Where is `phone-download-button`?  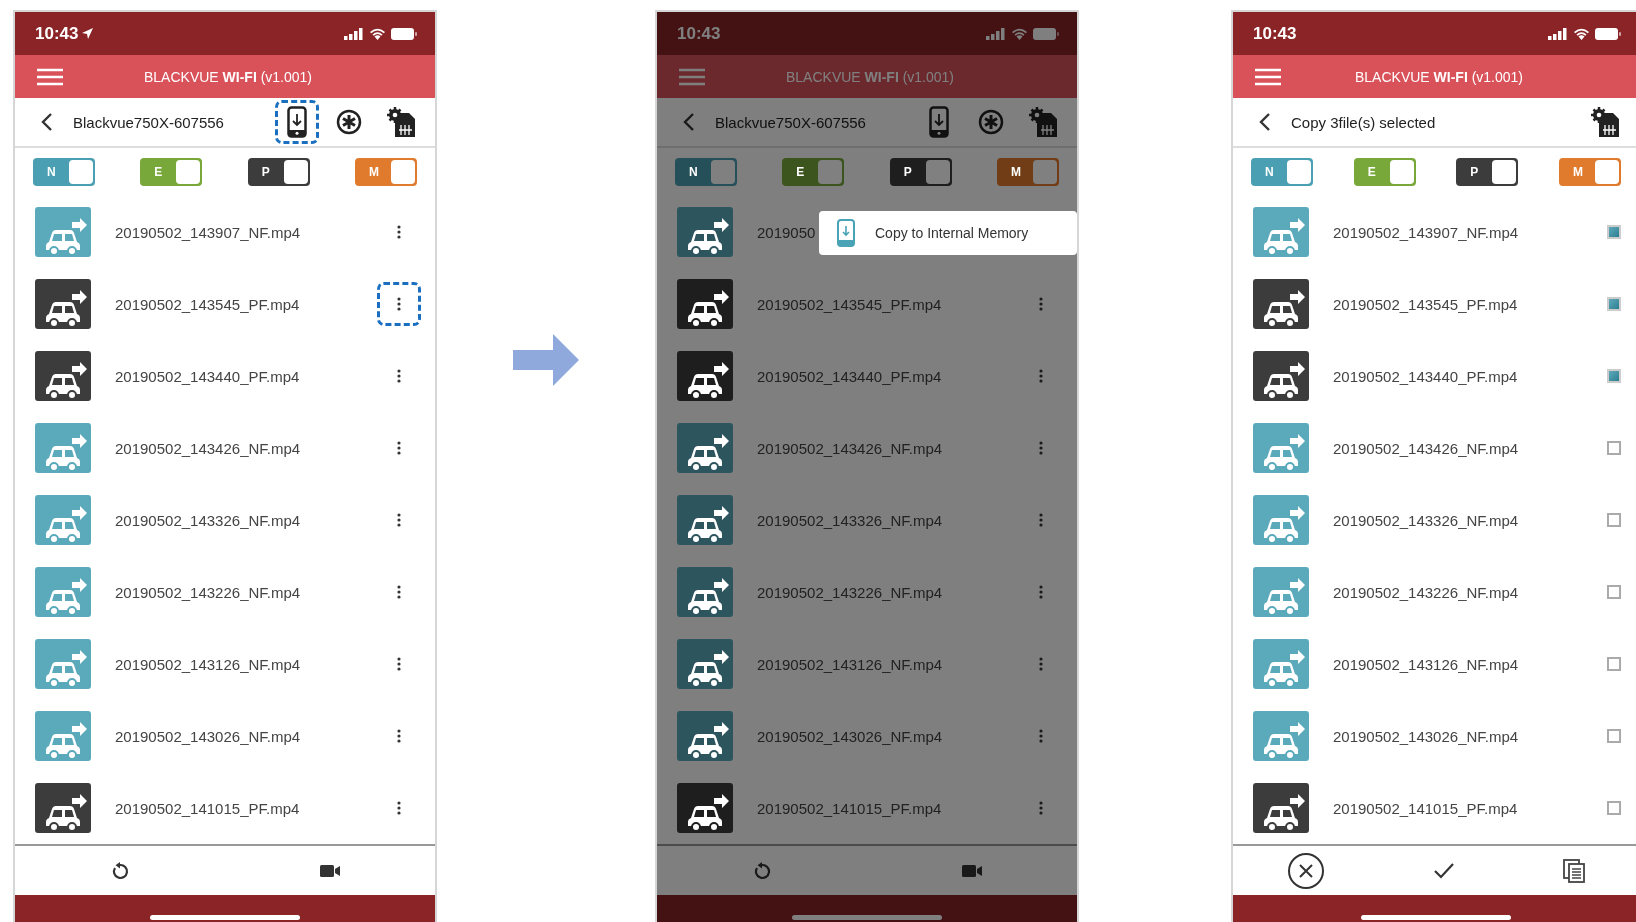 phone-download-button is located at coordinates (297, 122).